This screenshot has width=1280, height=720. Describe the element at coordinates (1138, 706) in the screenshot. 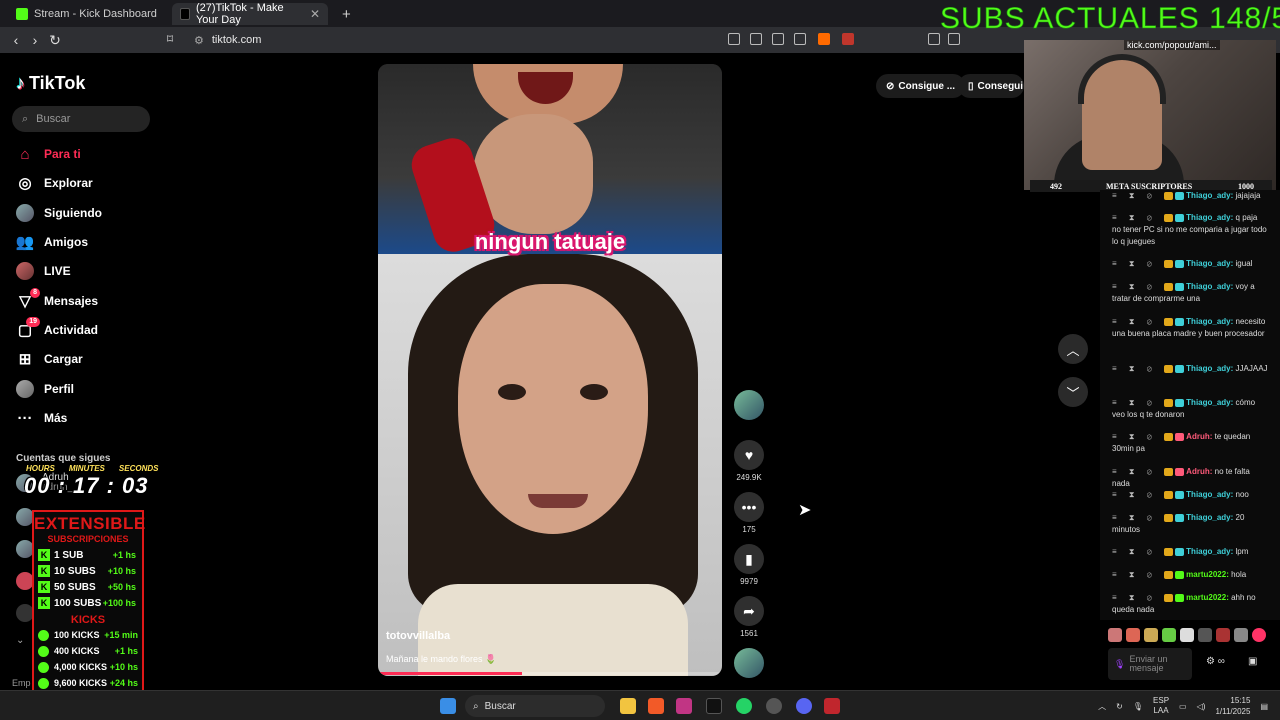

I see `microphone-icon: 🎙` at that location.